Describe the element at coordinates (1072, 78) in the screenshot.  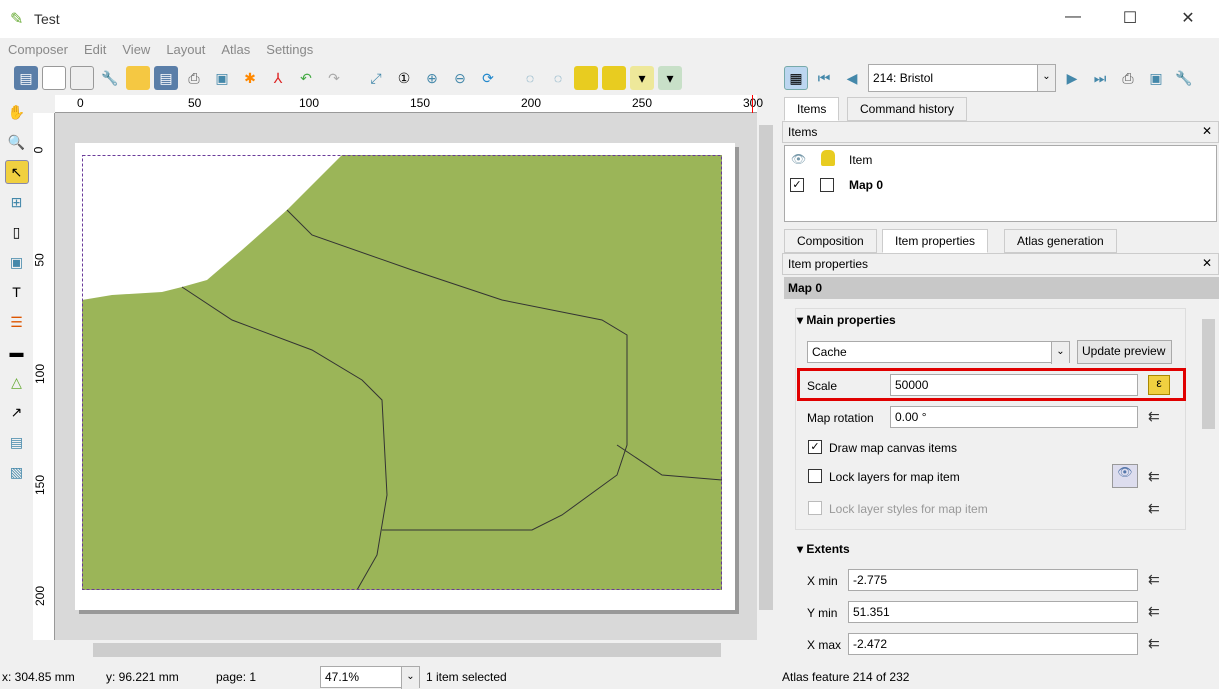
I see `next-feature-icon: ▶` at that location.